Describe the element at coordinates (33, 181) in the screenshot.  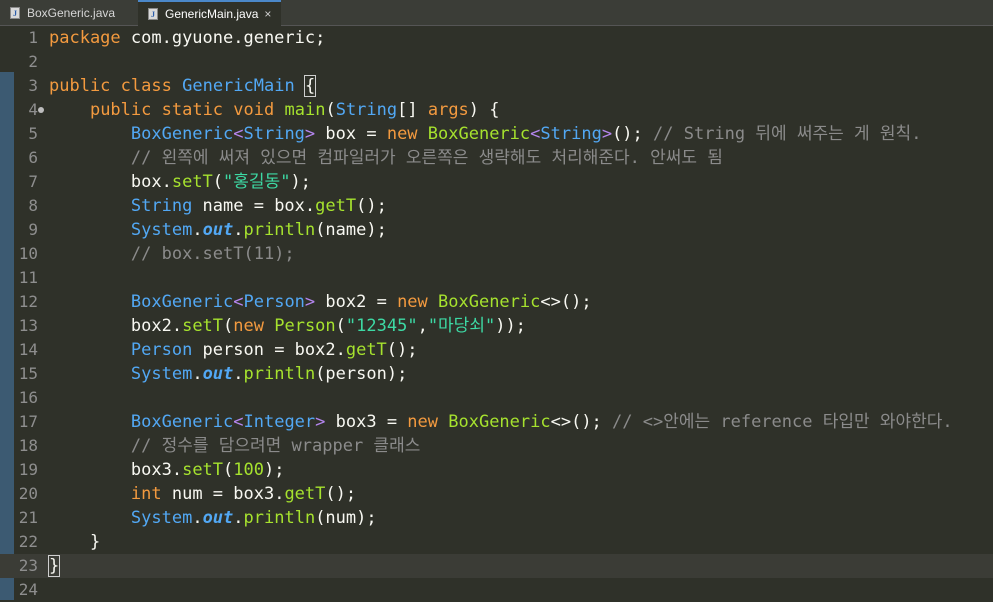
I see `line-number: 7` at that location.